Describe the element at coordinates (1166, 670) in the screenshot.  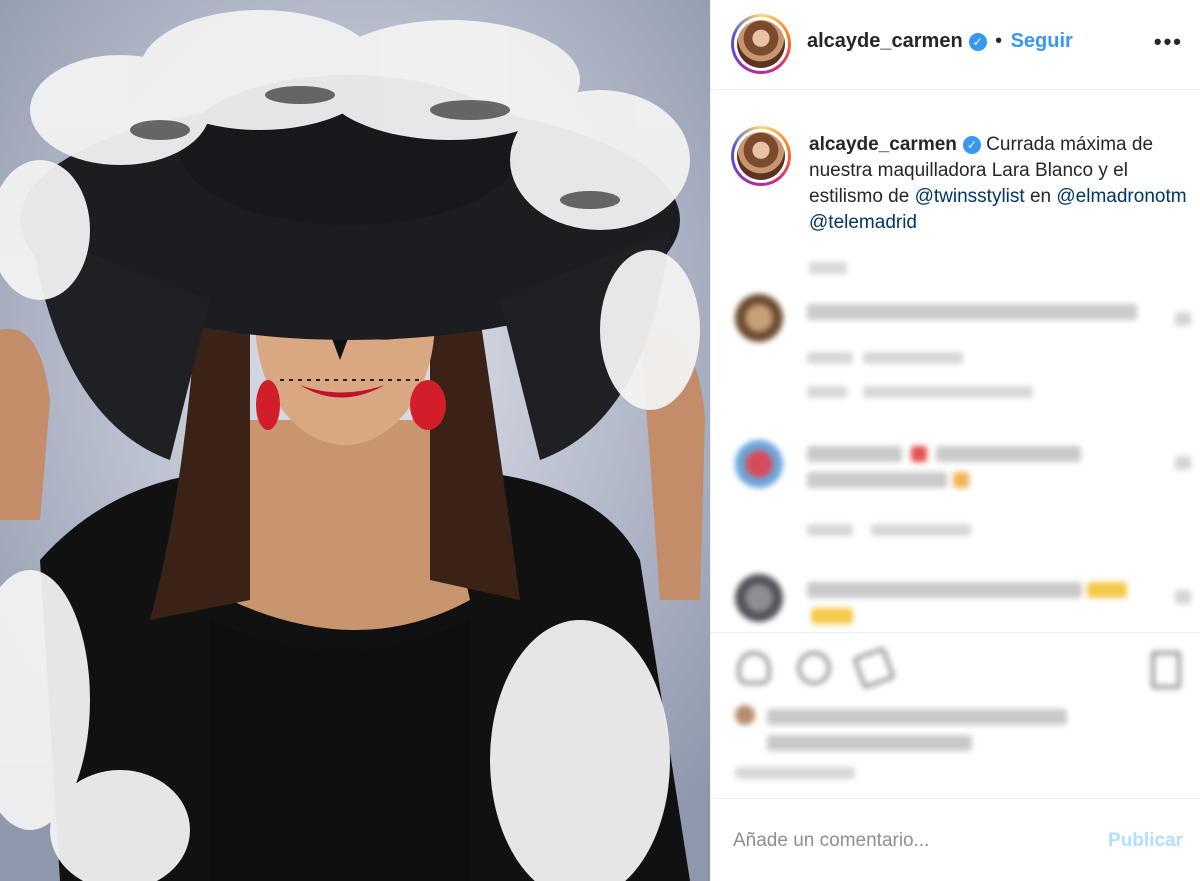
I see `bookmark-icon` at that location.